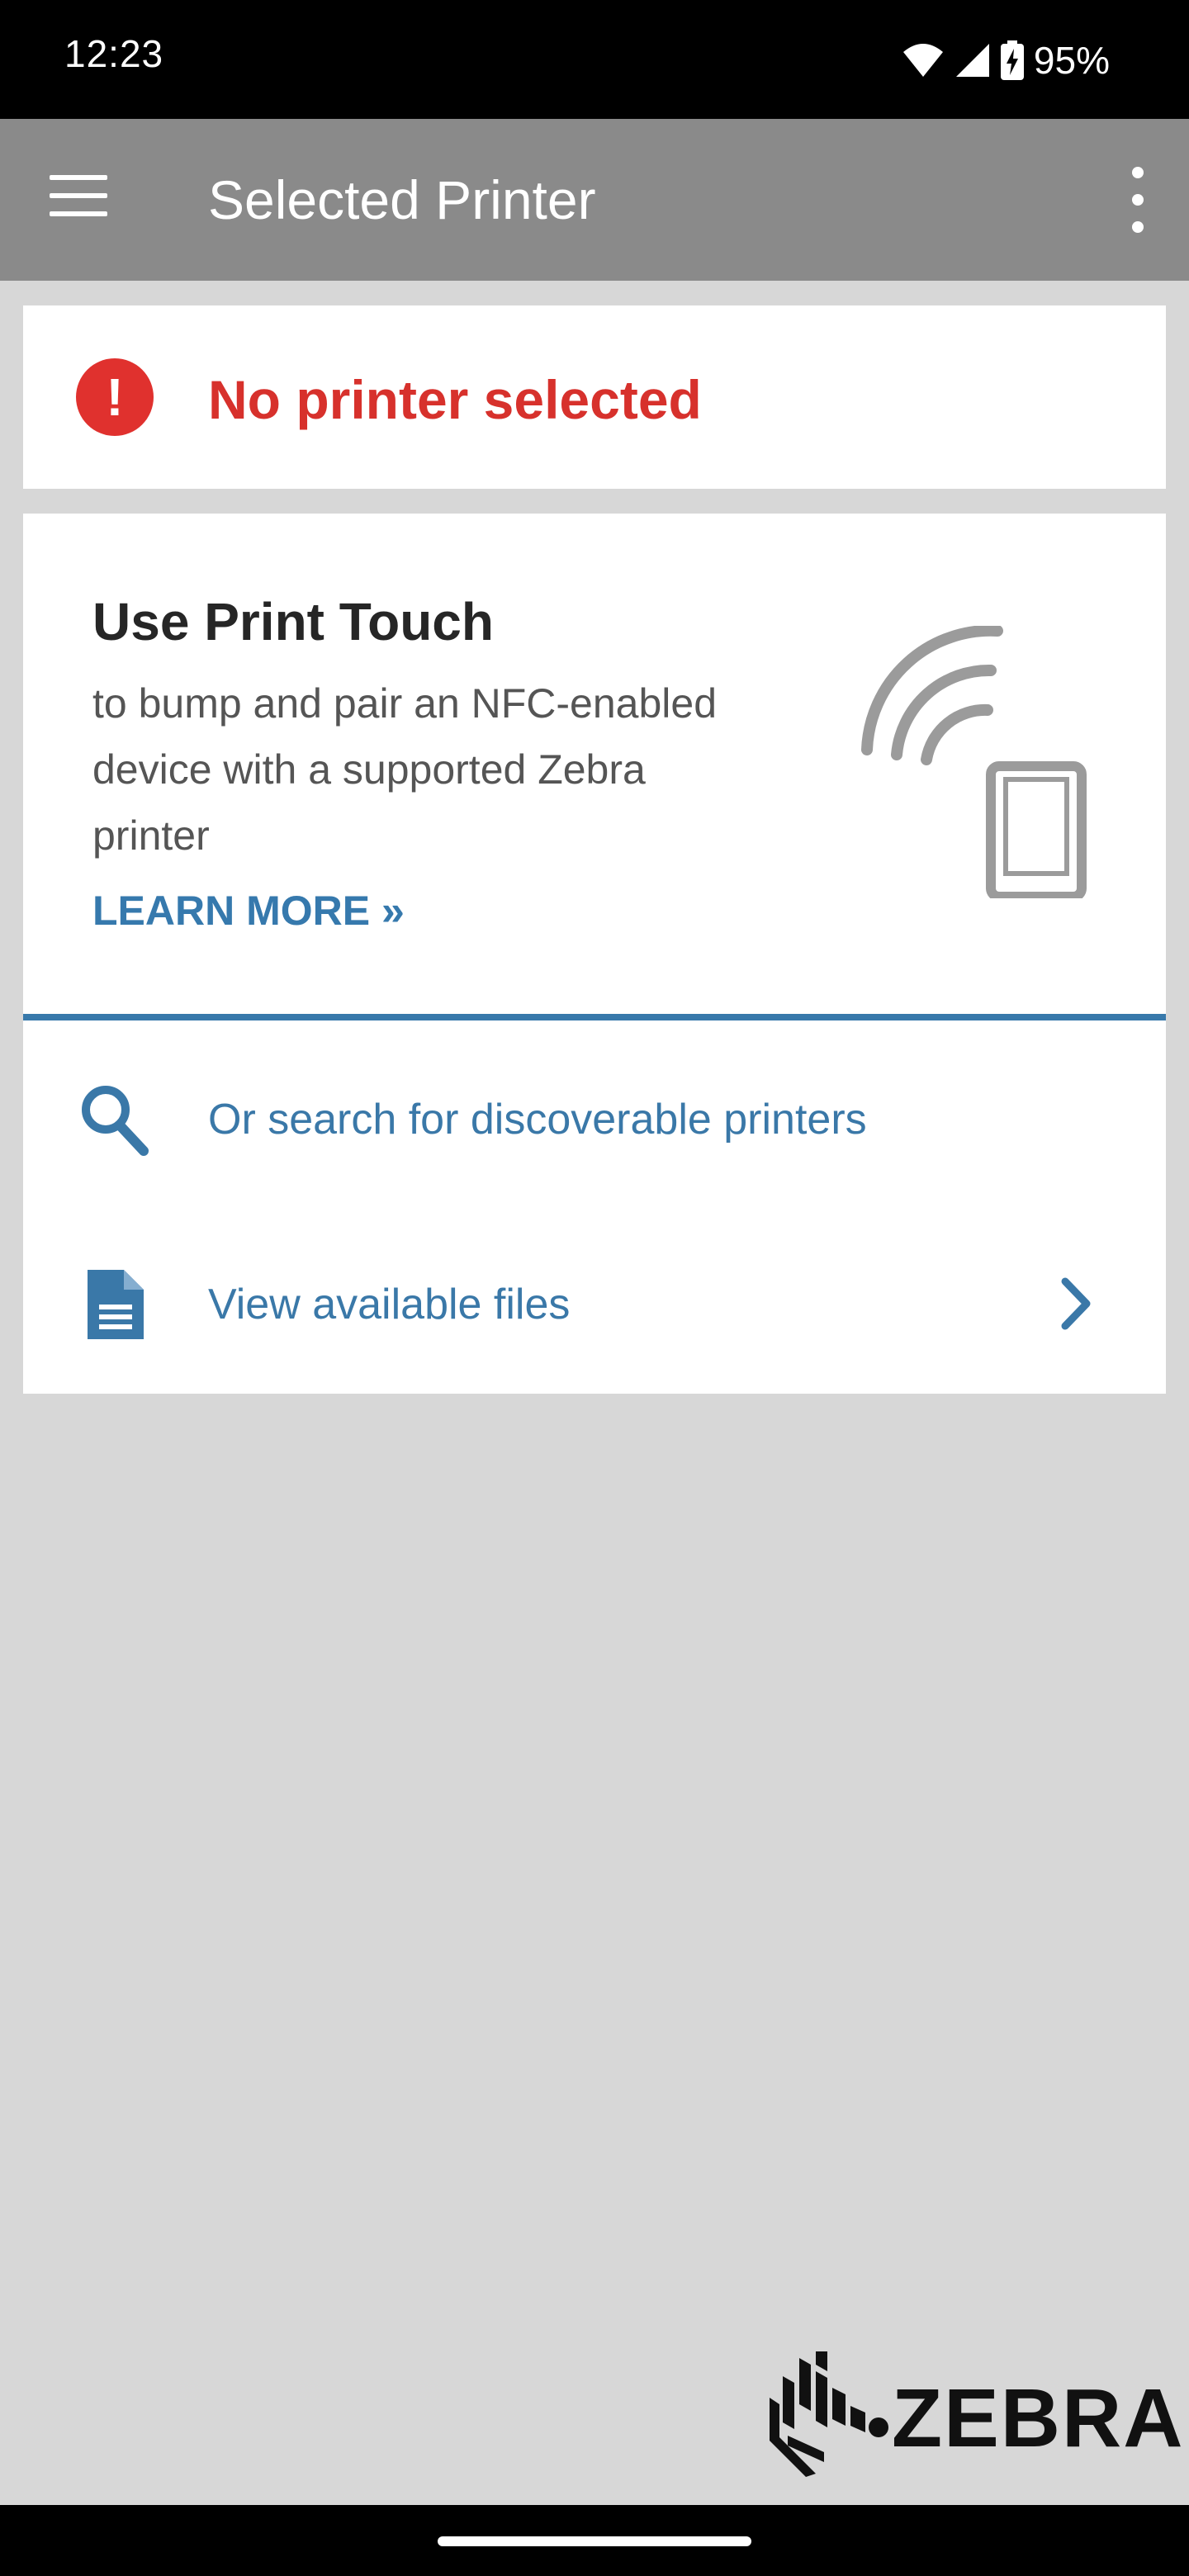  What do you see at coordinates (248, 911) in the screenshot?
I see `learn-more-link: LEARN MORE »` at bounding box center [248, 911].